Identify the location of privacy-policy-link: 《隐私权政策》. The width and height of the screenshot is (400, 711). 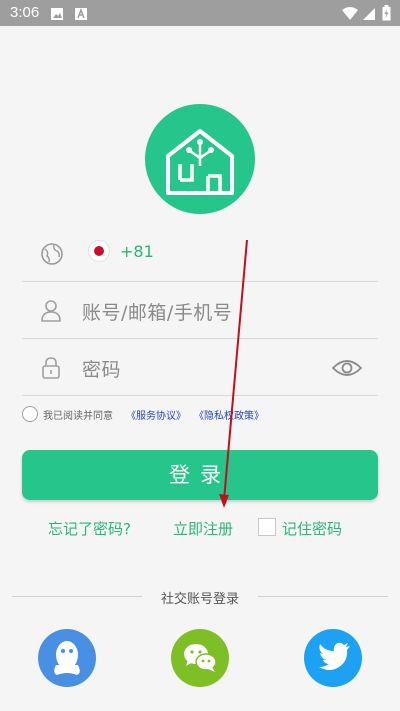
(229, 414).